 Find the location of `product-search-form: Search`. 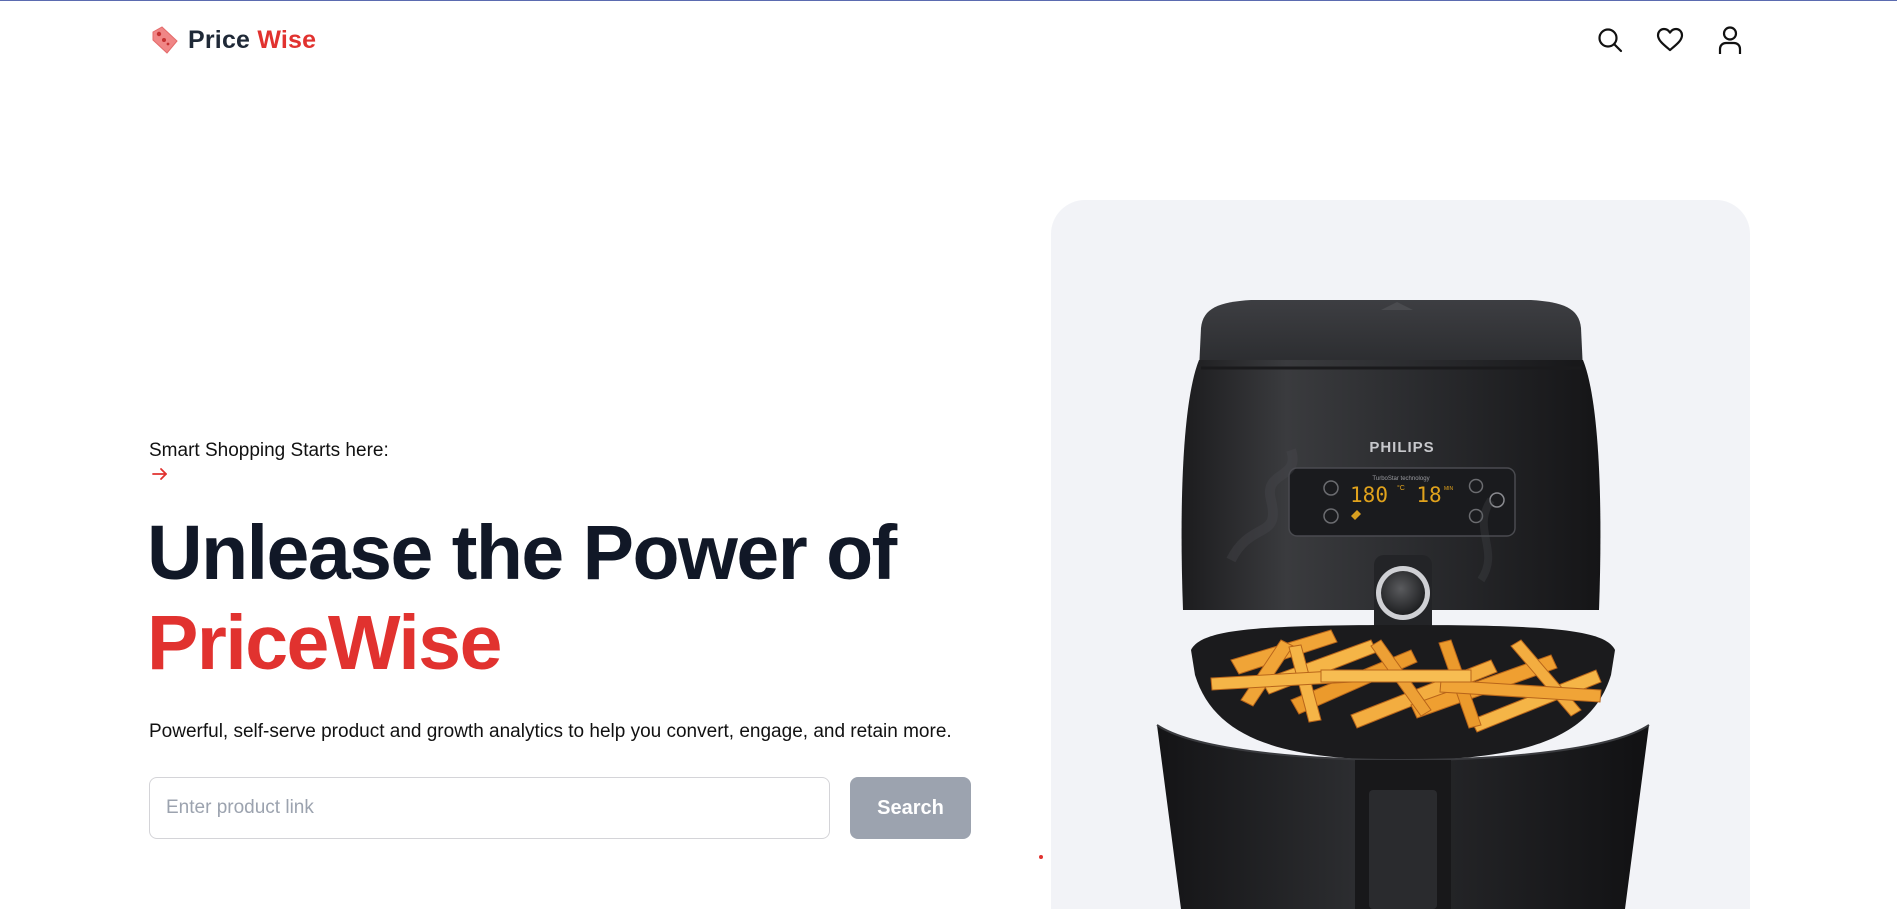

product-search-form: Search is located at coordinates (560, 808).